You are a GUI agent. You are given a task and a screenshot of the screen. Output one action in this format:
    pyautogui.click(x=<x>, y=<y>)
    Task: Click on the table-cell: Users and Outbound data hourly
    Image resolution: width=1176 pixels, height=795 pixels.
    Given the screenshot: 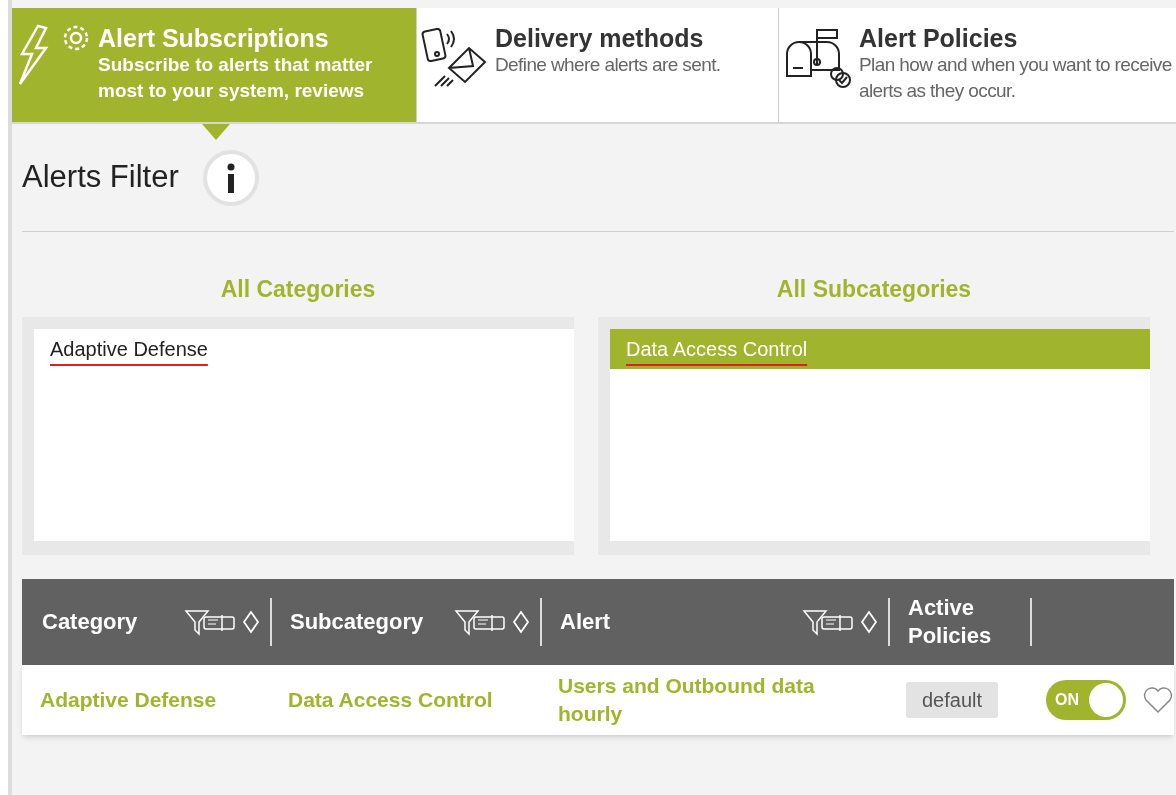 What is the action you would take?
    pyautogui.click(x=686, y=699)
    